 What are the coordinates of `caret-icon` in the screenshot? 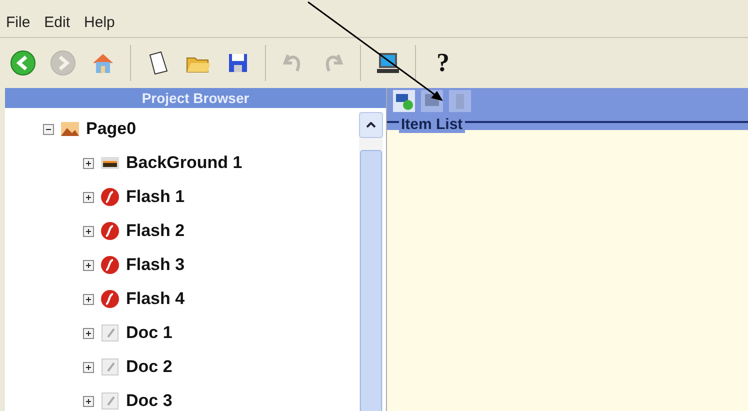 It's located at (371, 125).